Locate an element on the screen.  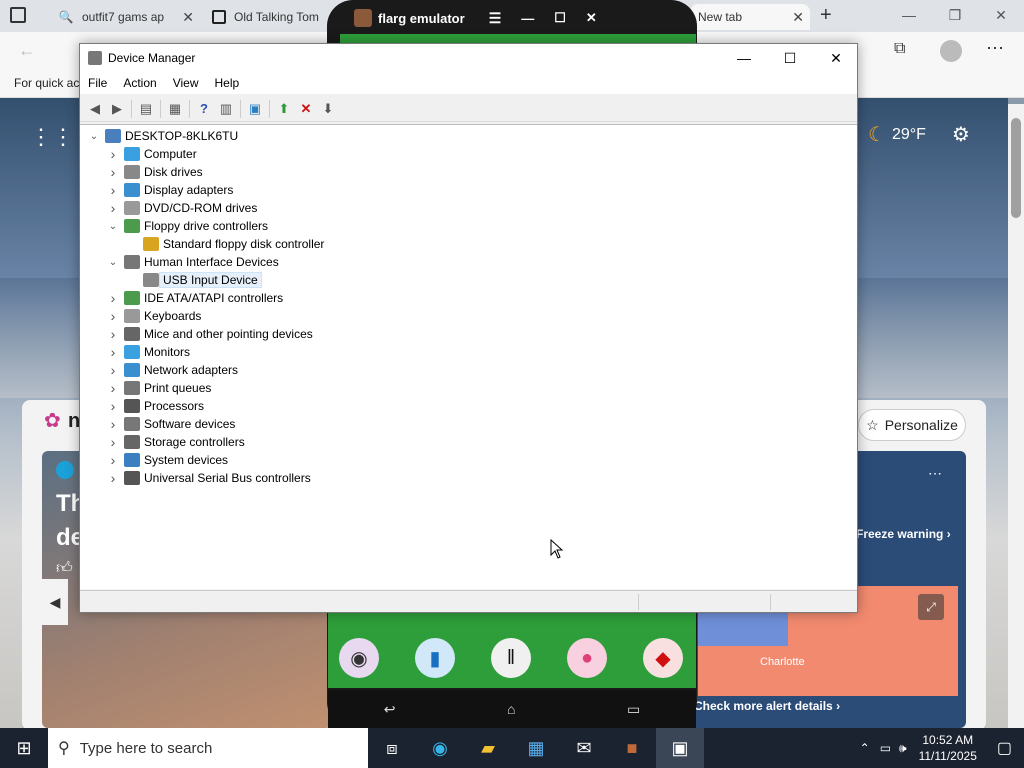
profile-avatar is located at coordinates (951, 51).